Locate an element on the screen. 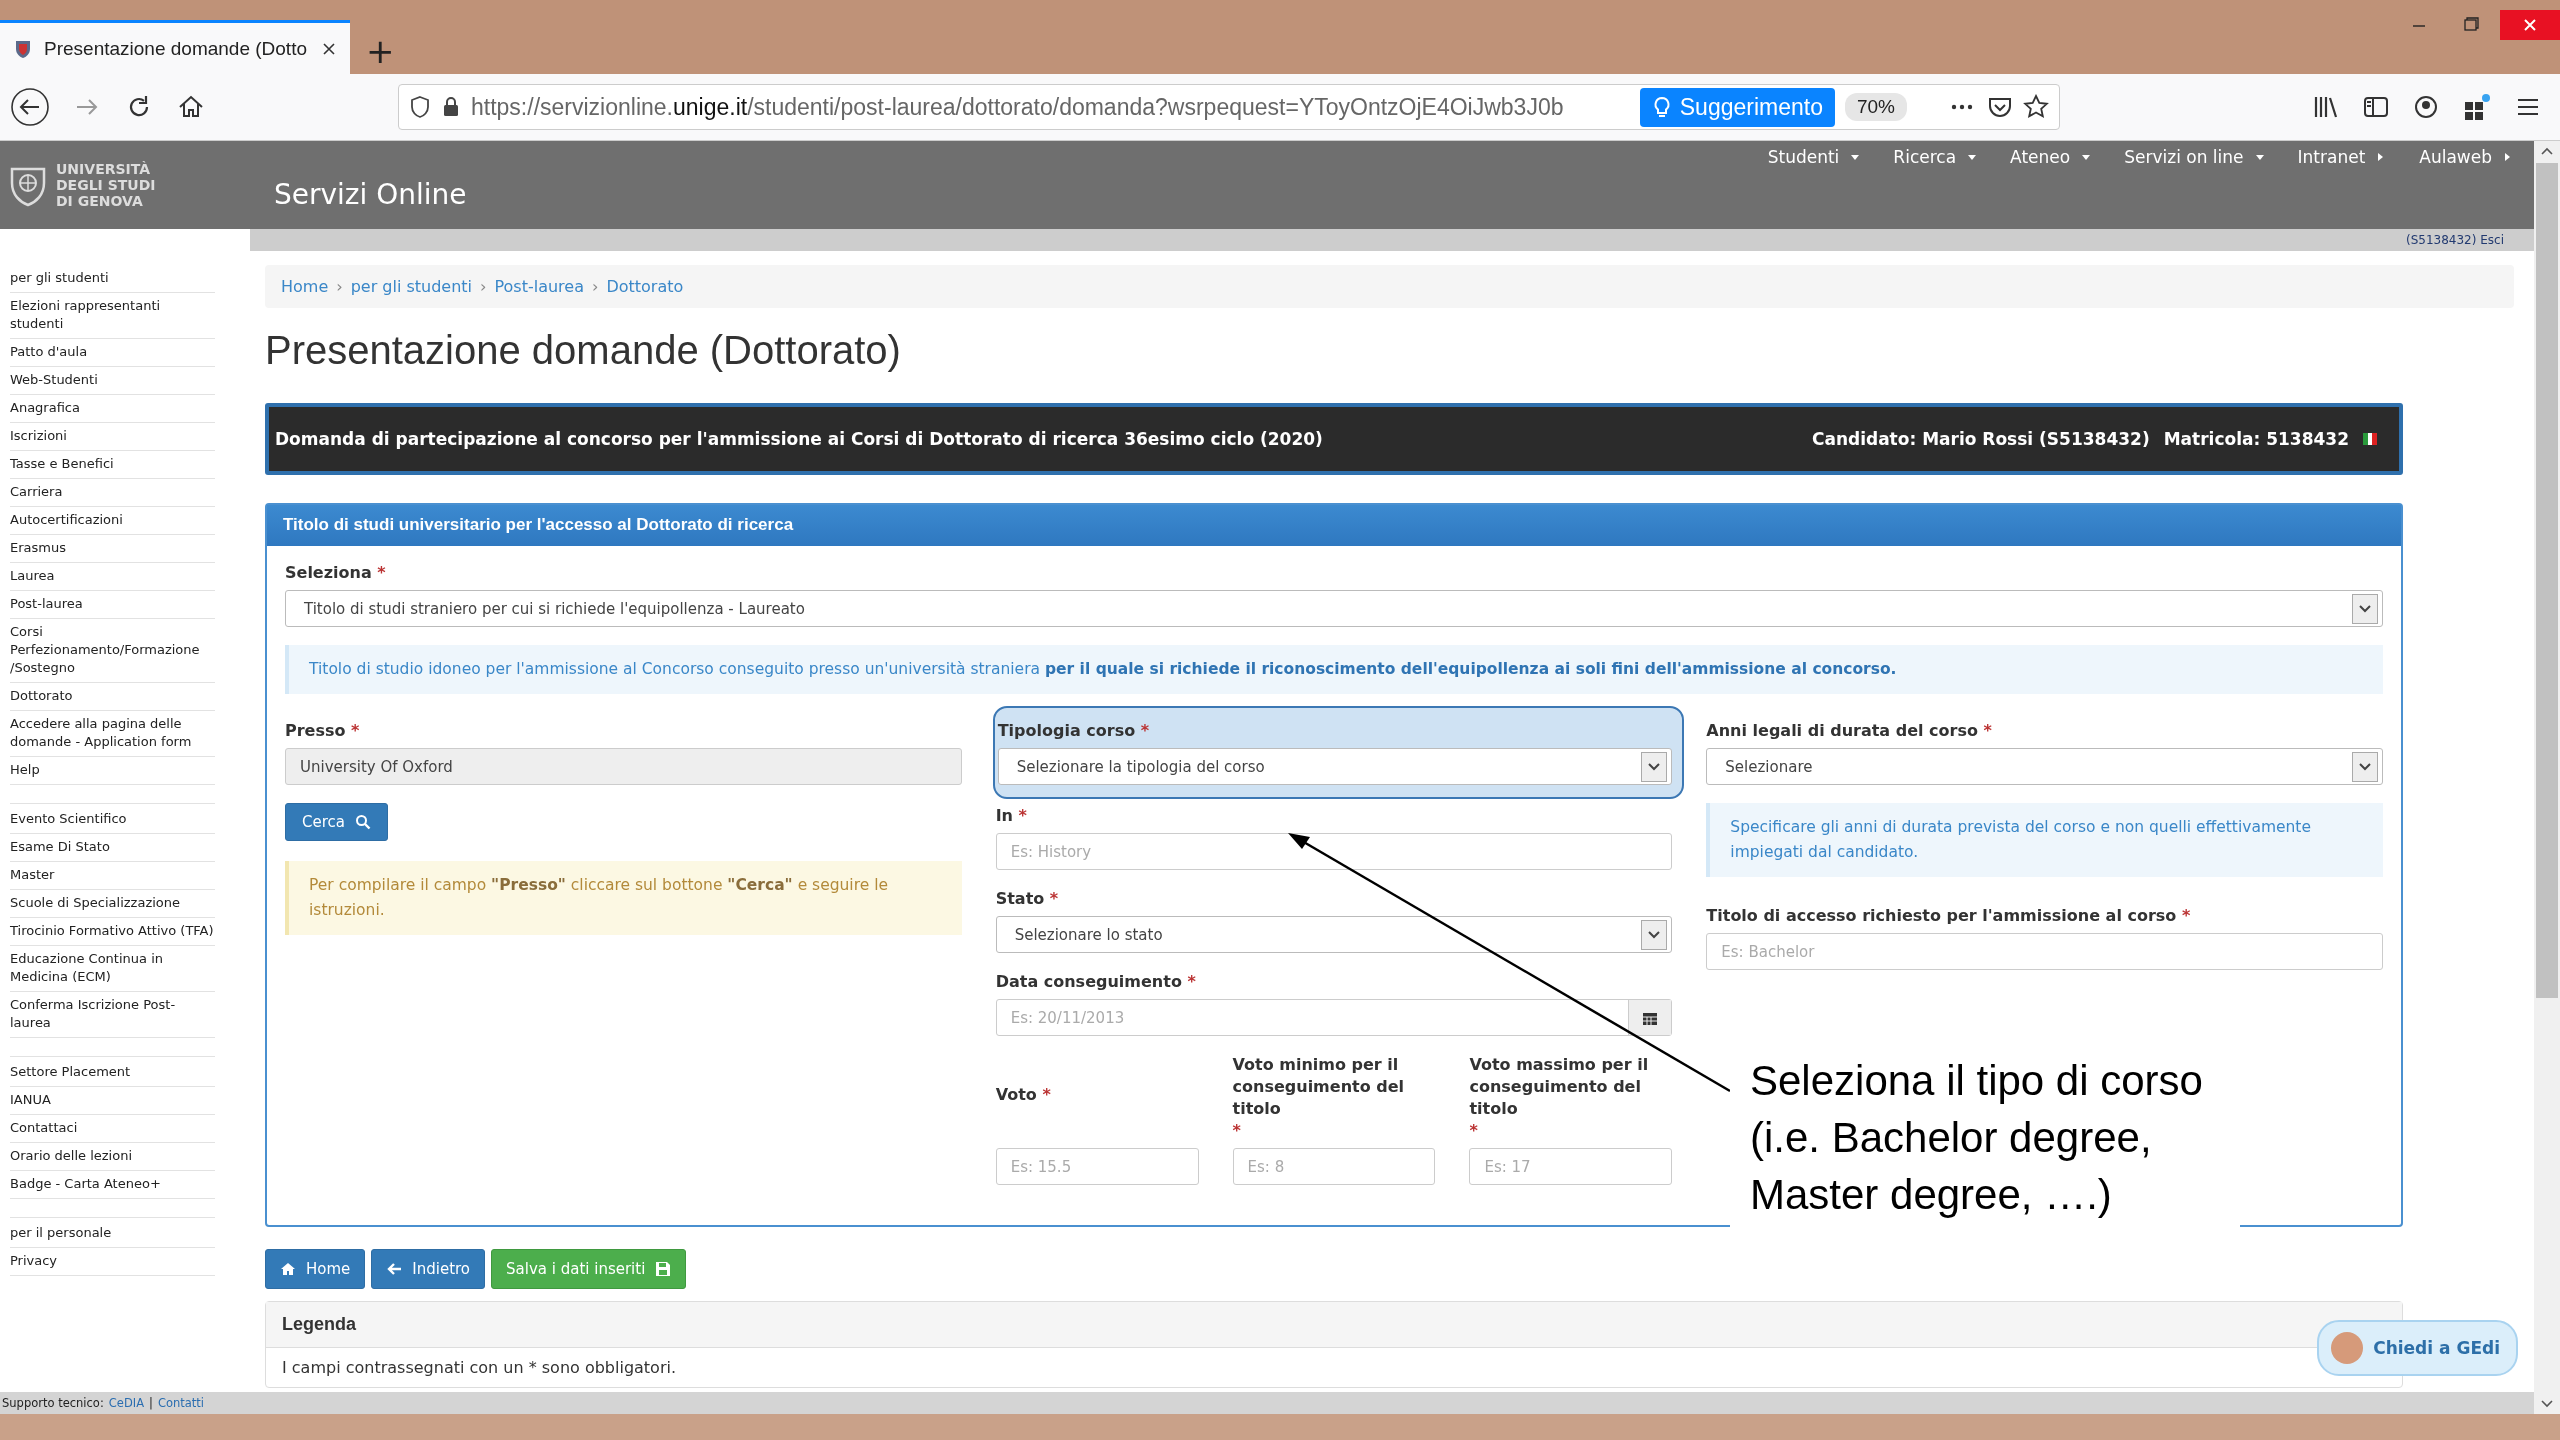 The height and width of the screenshot is (1440, 2560). dropdown: Selezionare is located at coordinates (2044, 766).